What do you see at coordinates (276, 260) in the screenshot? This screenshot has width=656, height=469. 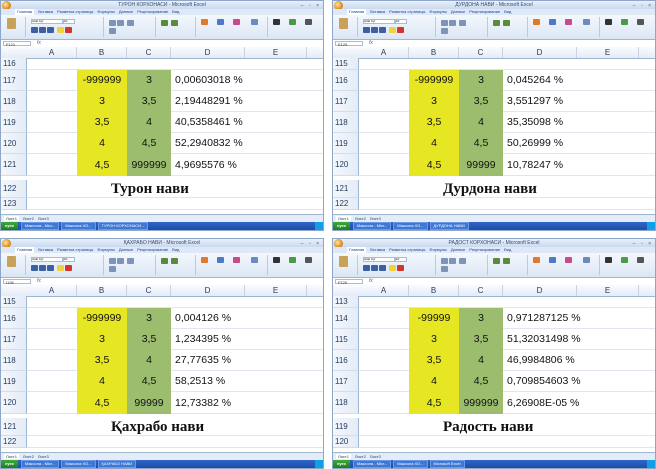 I see `sum-icon` at bounding box center [276, 260].